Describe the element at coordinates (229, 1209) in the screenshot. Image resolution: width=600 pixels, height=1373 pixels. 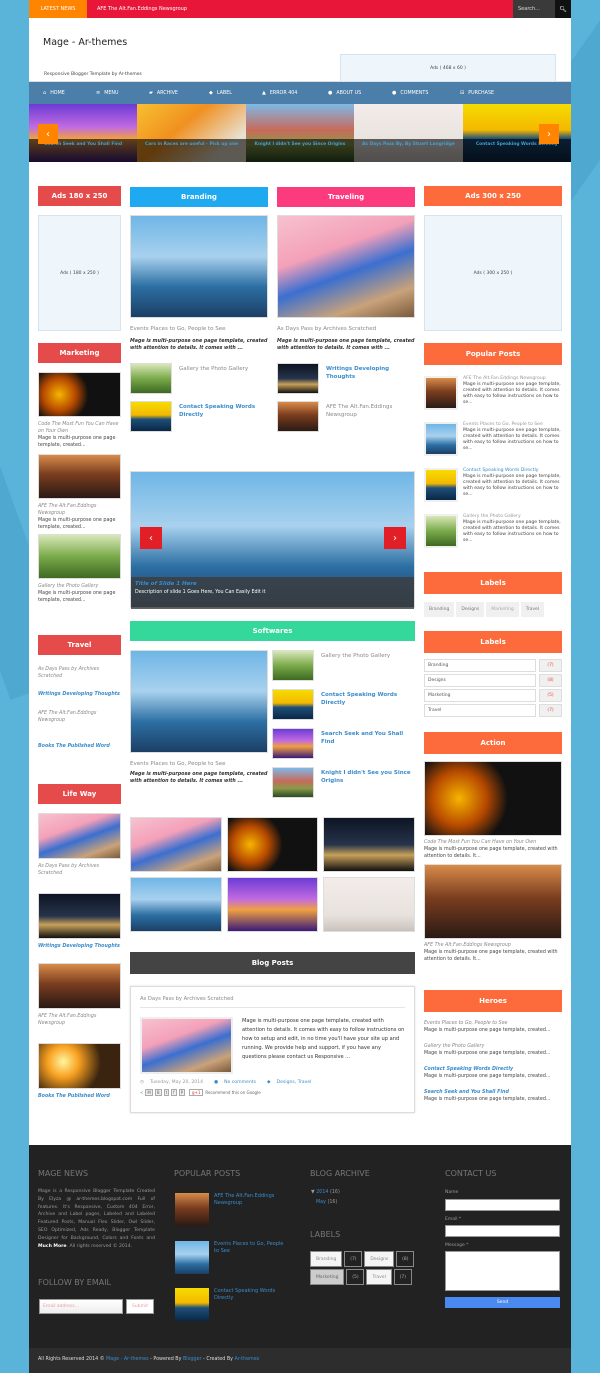
I see `footer-popular-item: AFE The Alt.Fan.Eddings Newsgroup` at that location.